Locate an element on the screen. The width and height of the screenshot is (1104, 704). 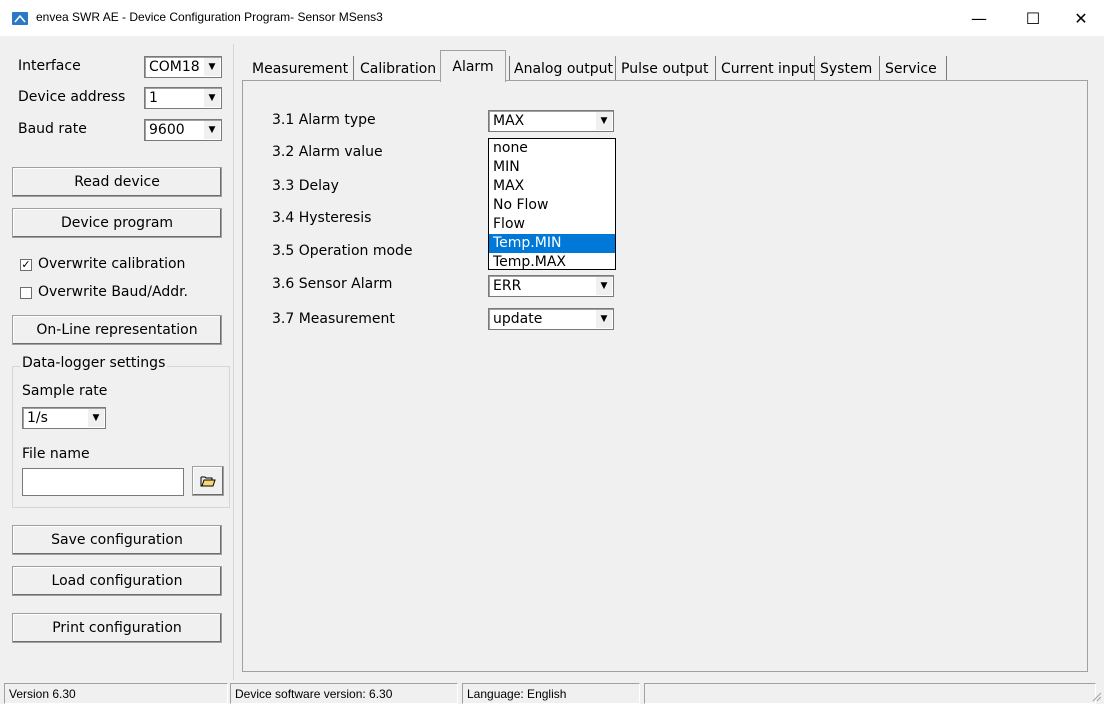
maximize-button: ☐ is located at coordinates (1033, 18).